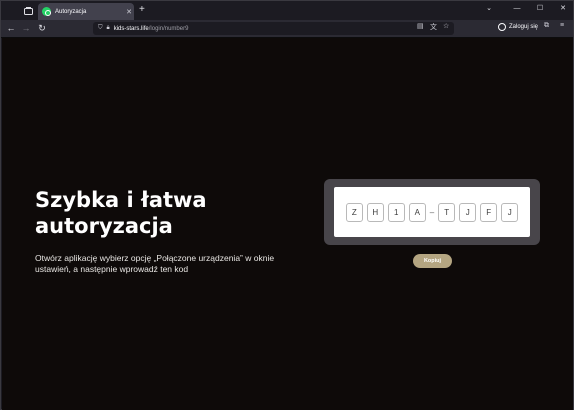 The width and height of the screenshot is (574, 410). Describe the element at coordinates (273, 28) in the screenshot. I see `address-bar: ⛉ 🔒︎ kids-stars.life/login/number9` at that location.